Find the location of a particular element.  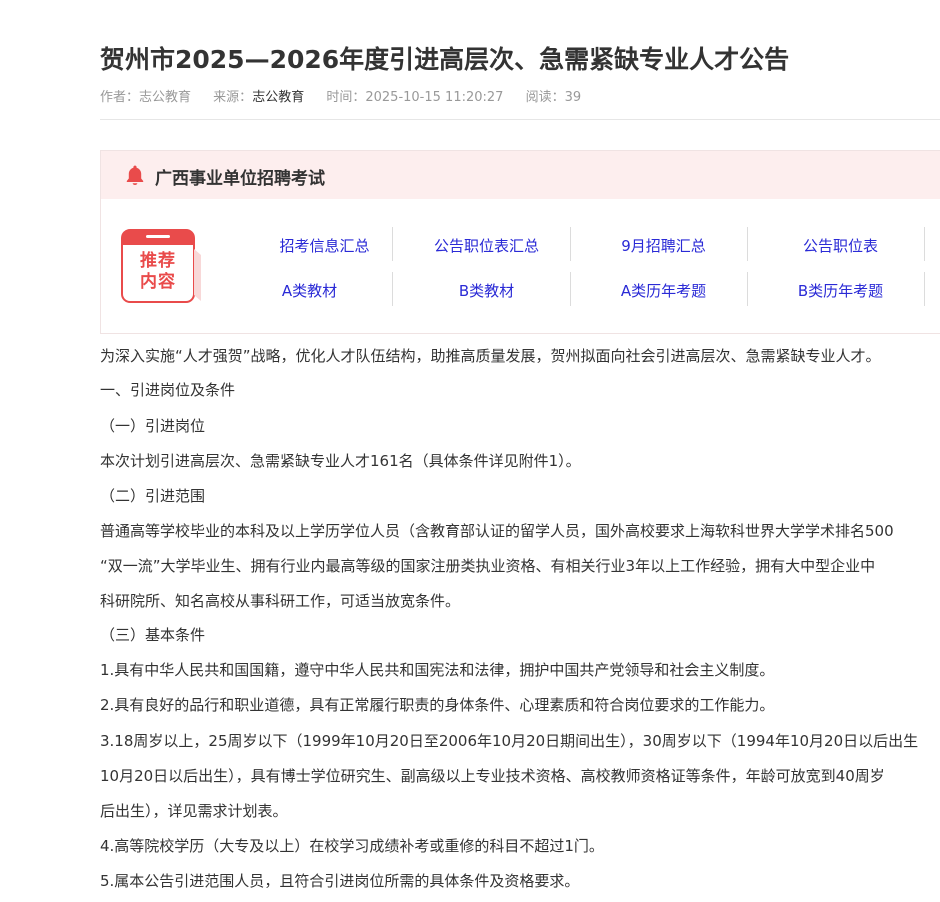

body-paragraph: 本次计划引进高层次、急需紧缺专业人才161名（具体条件详见附件1）。 is located at coordinates (340, 461).